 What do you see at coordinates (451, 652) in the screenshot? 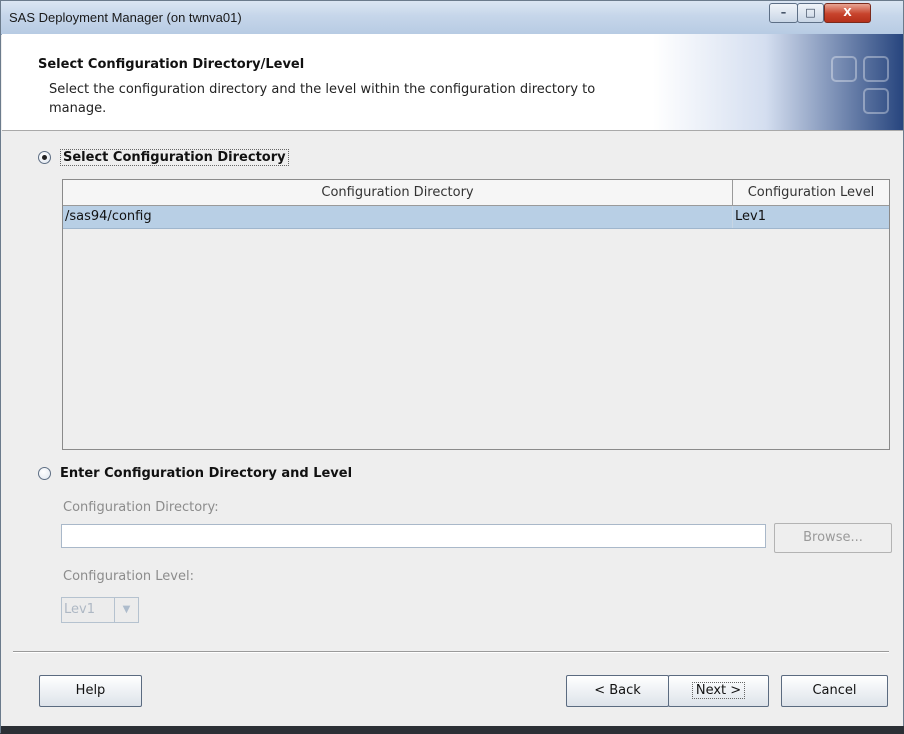
I see `footer-divider` at bounding box center [451, 652].